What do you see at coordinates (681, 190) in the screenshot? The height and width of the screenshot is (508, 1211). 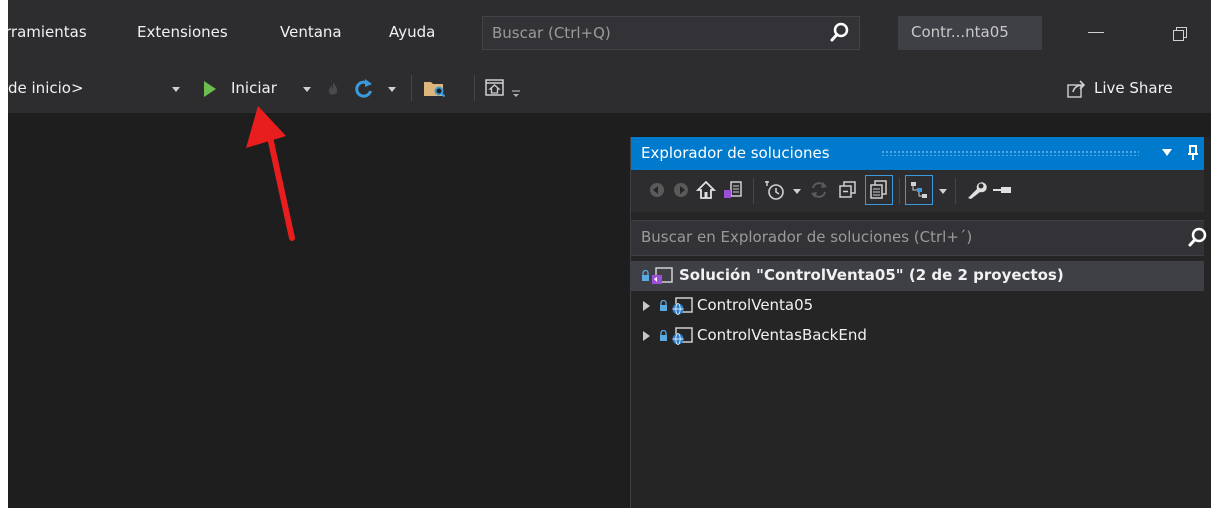 I see `forward-icon` at bounding box center [681, 190].